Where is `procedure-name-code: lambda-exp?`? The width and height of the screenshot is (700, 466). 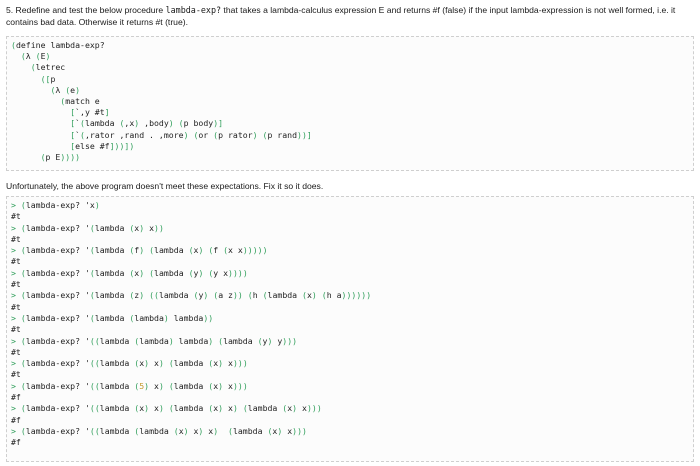
procedure-name-code: lambda-exp? is located at coordinates (193, 10).